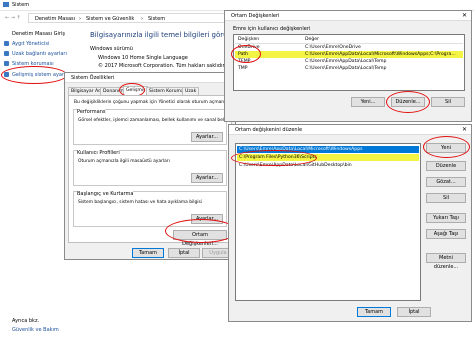 The image size is (474, 340). Describe the element at coordinates (448, 102) in the screenshot. I see `delete-variable-button: Sil` at that location.